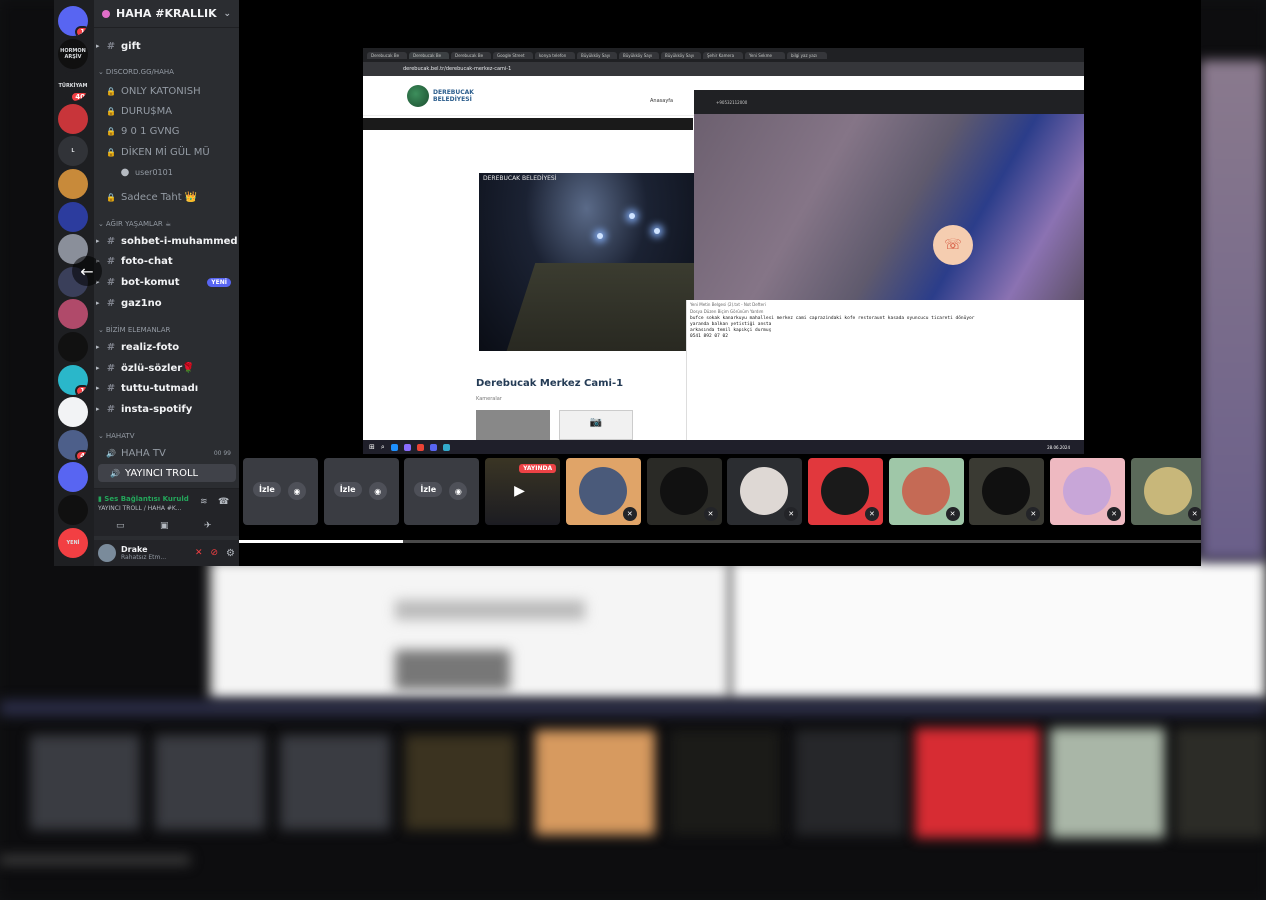  Describe the element at coordinates (166, 241) in the screenshot. I see `text-channel: ▸ # sohbet-i-muhammed` at that location.